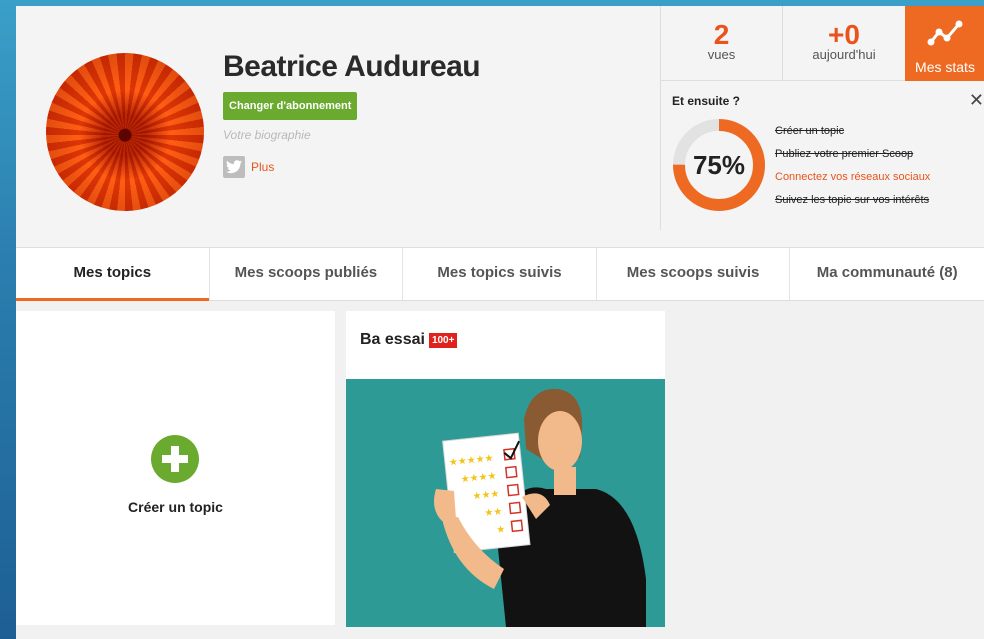 This screenshot has width=984, height=639. Describe the element at coordinates (844, 34) in the screenshot. I see `today-count: +0` at that location.